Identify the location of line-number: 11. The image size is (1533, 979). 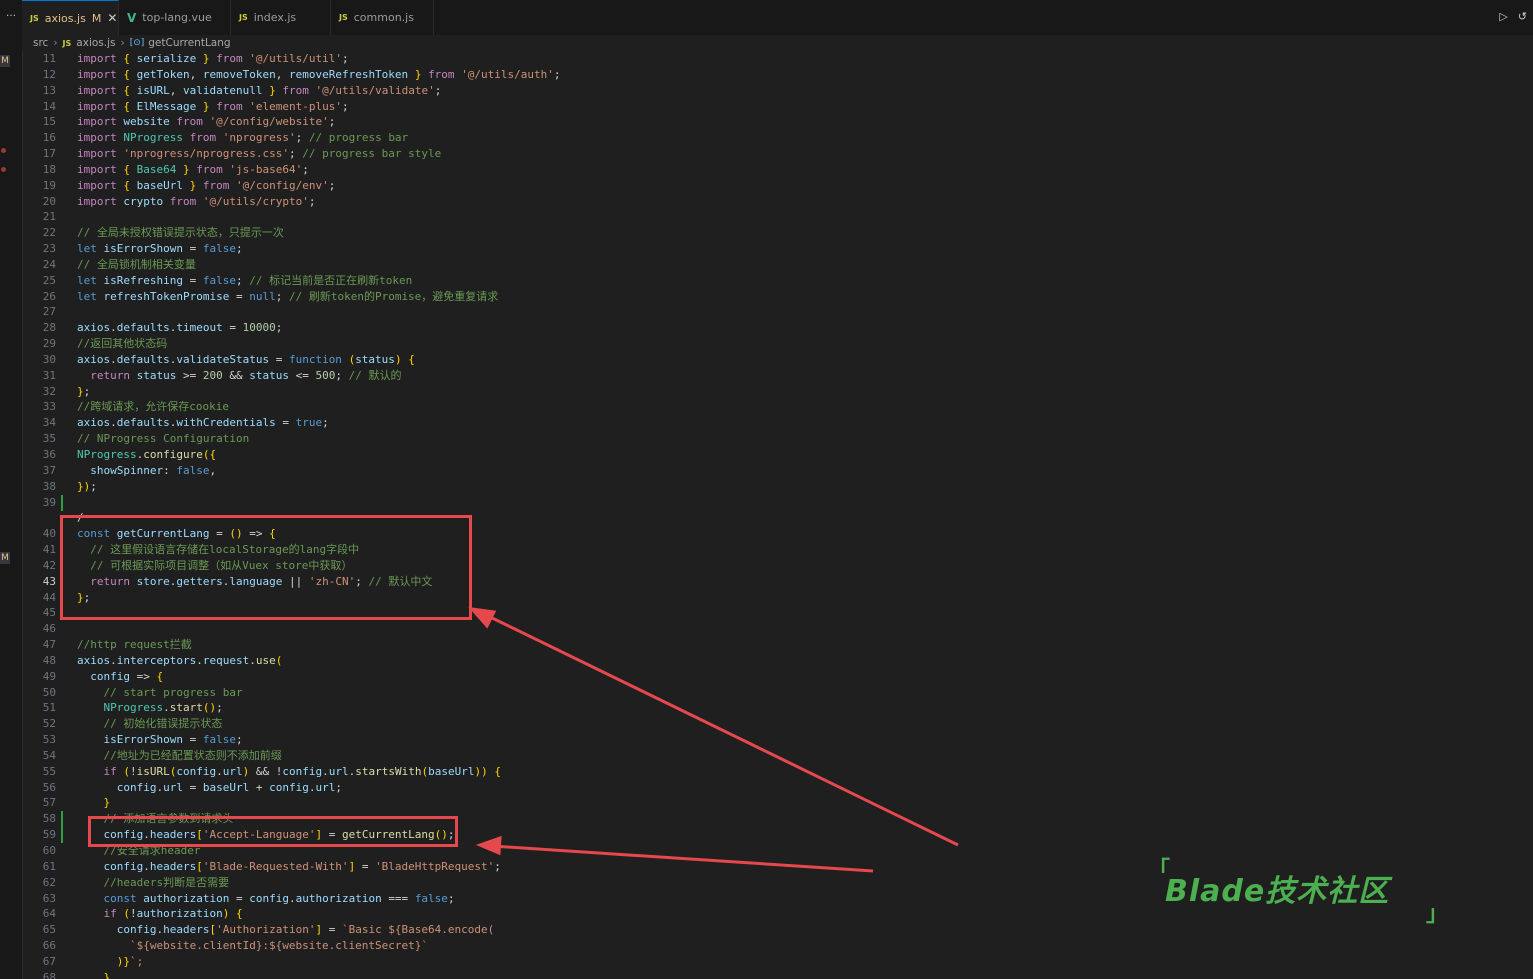
(39, 59).